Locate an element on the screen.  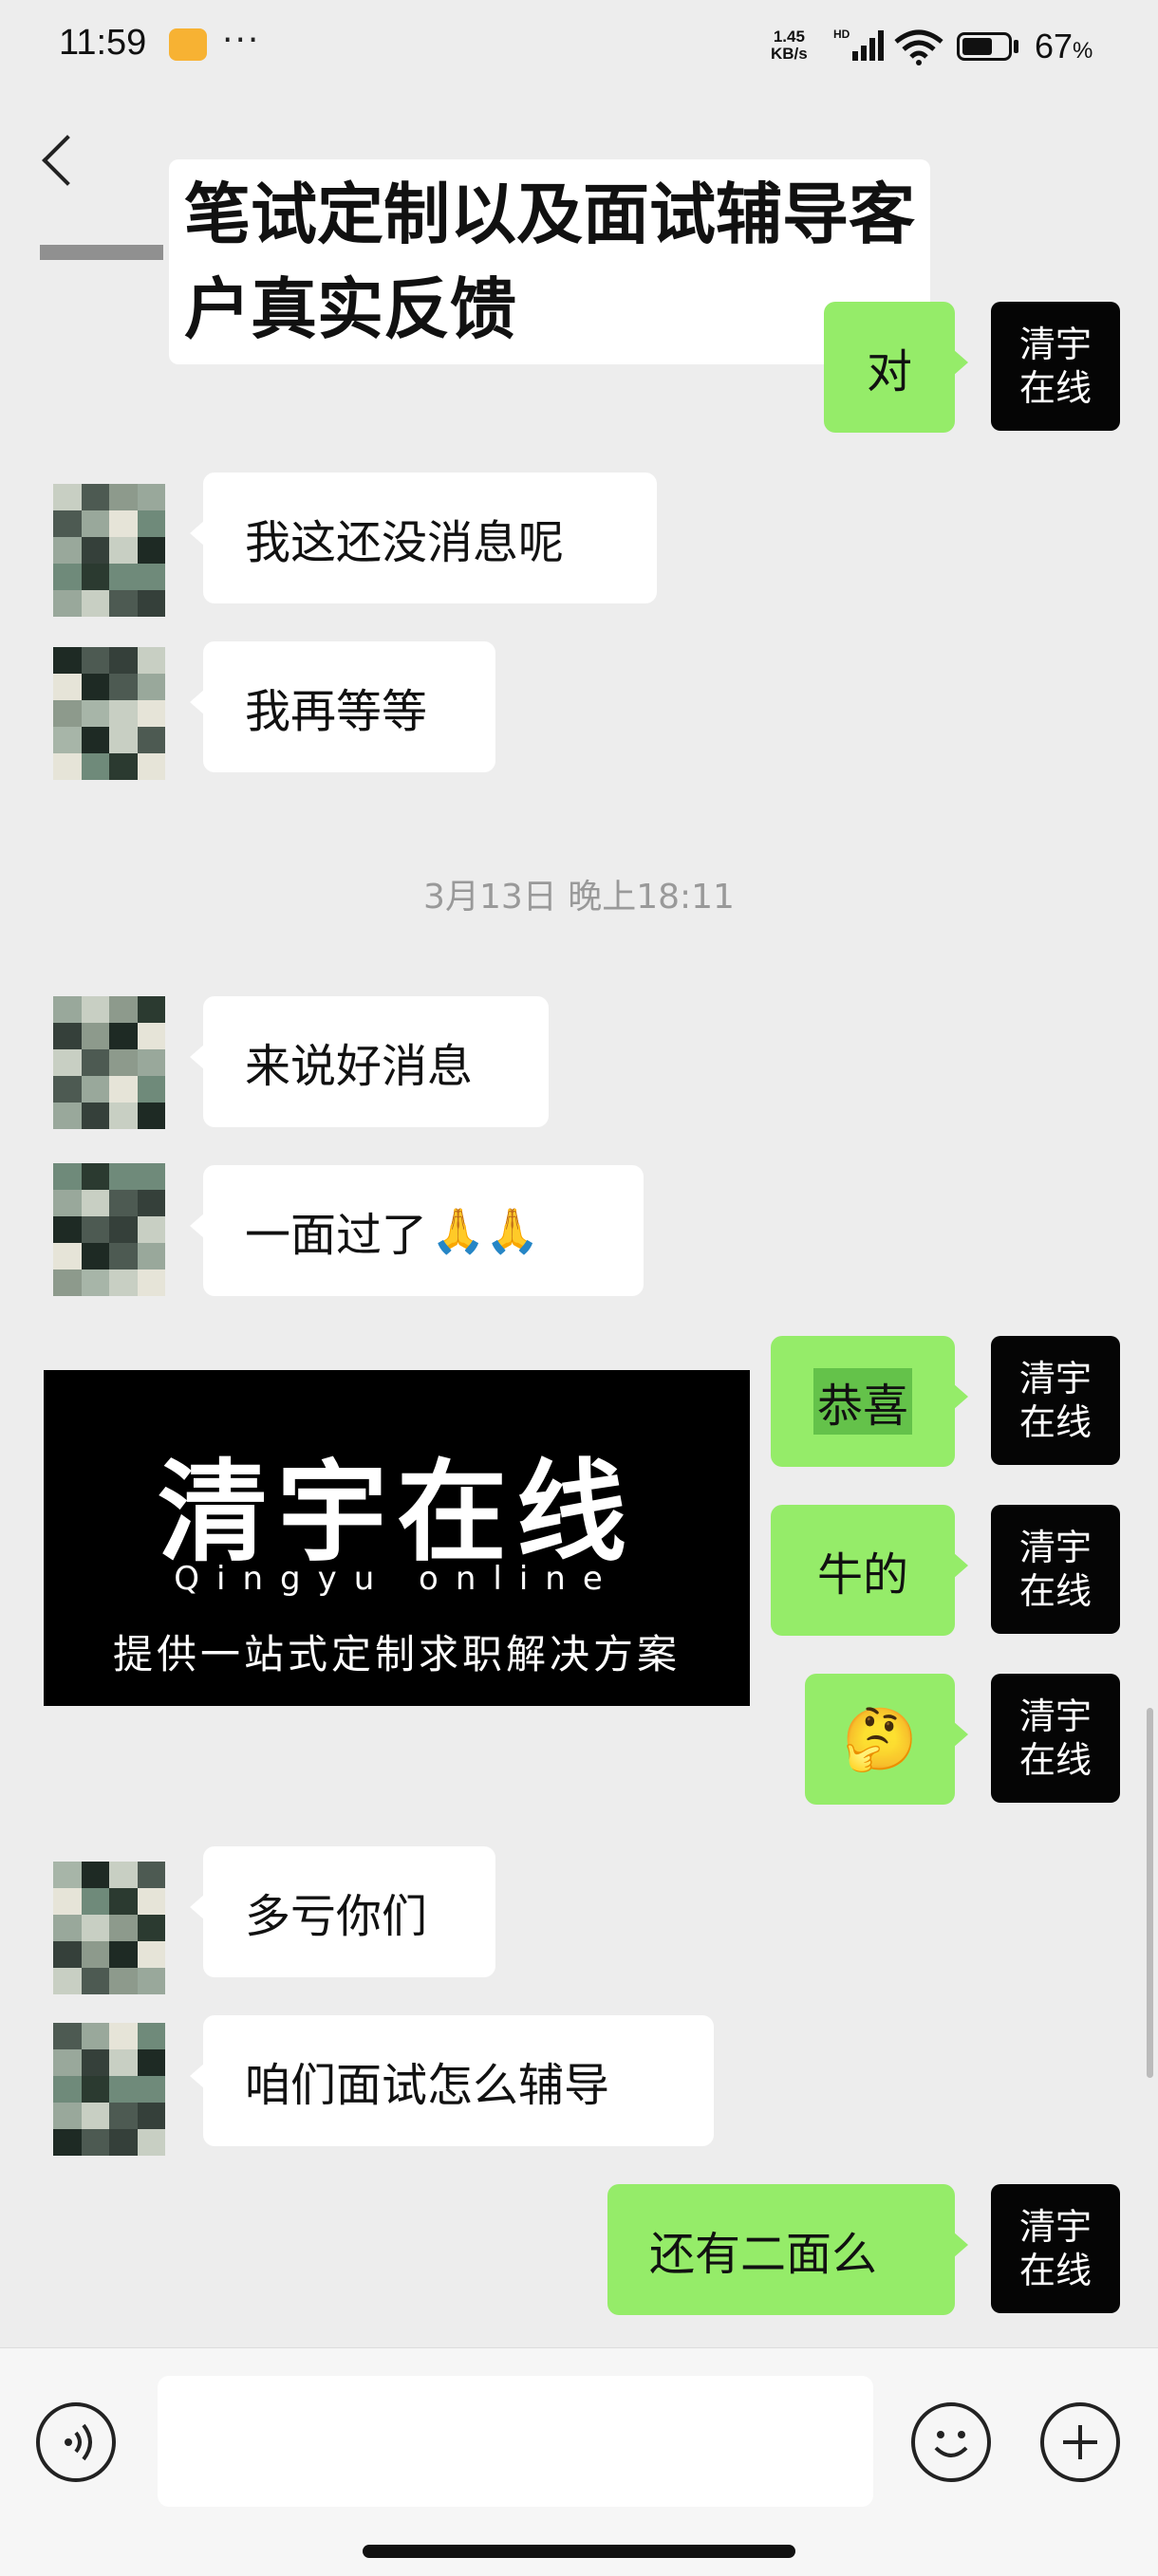
message-bubble-received: 咱们面试怎么辅导 is located at coordinates (452, 2080).